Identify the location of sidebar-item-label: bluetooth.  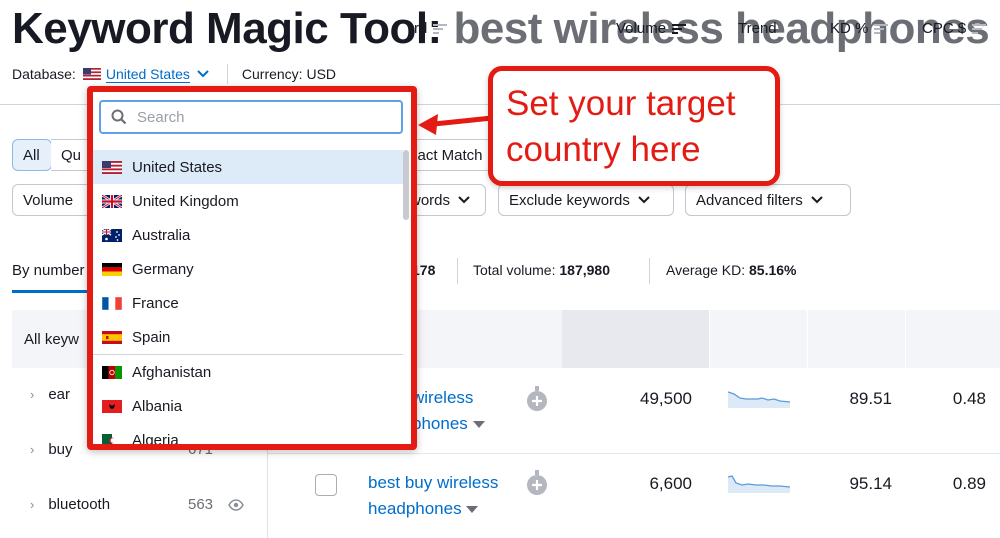
(79, 504).